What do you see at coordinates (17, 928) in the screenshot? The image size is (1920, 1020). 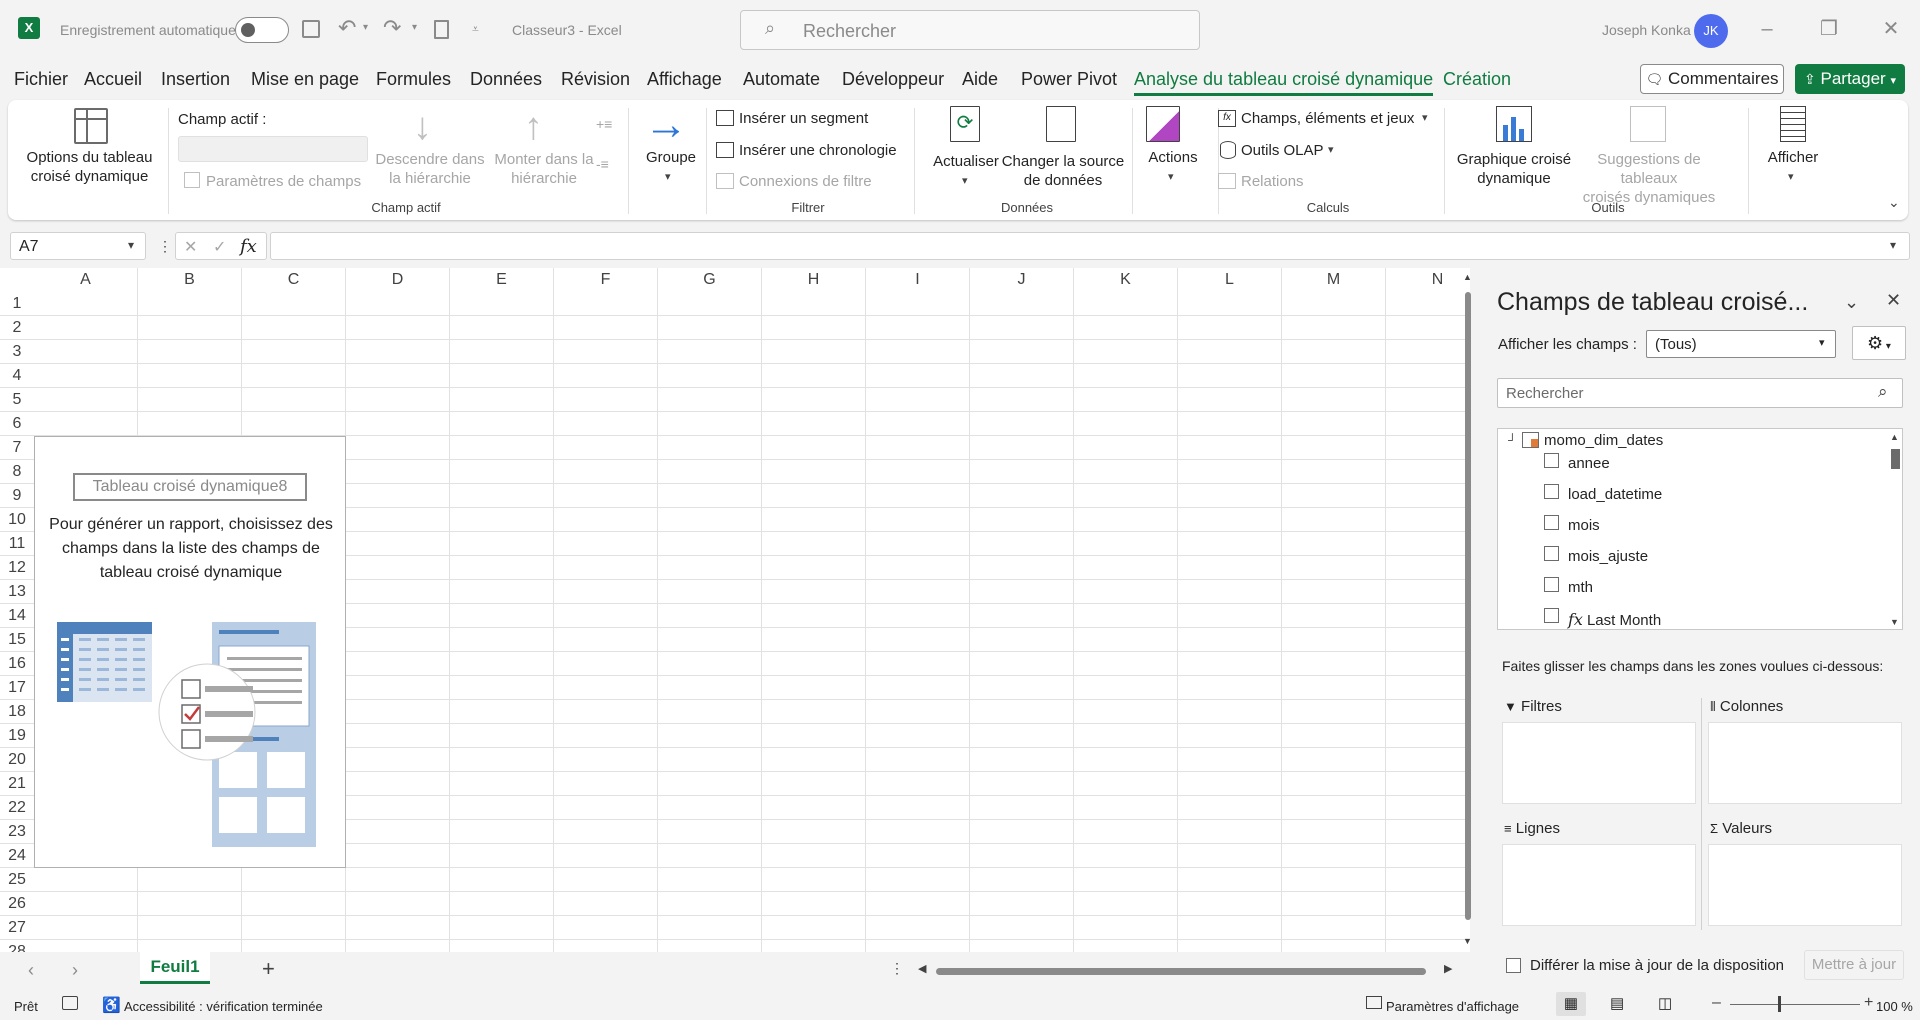 I see `row-header: 27` at bounding box center [17, 928].